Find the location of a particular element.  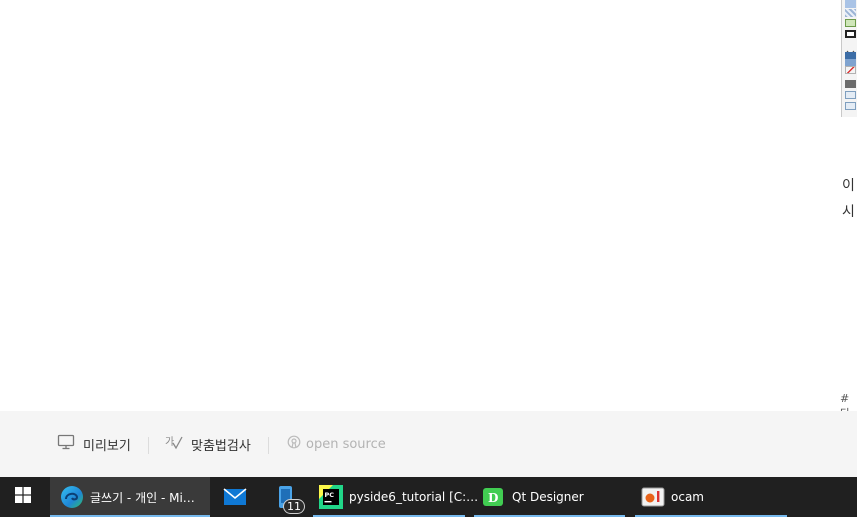

windows-logo-icon is located at coordinates (23, 497).